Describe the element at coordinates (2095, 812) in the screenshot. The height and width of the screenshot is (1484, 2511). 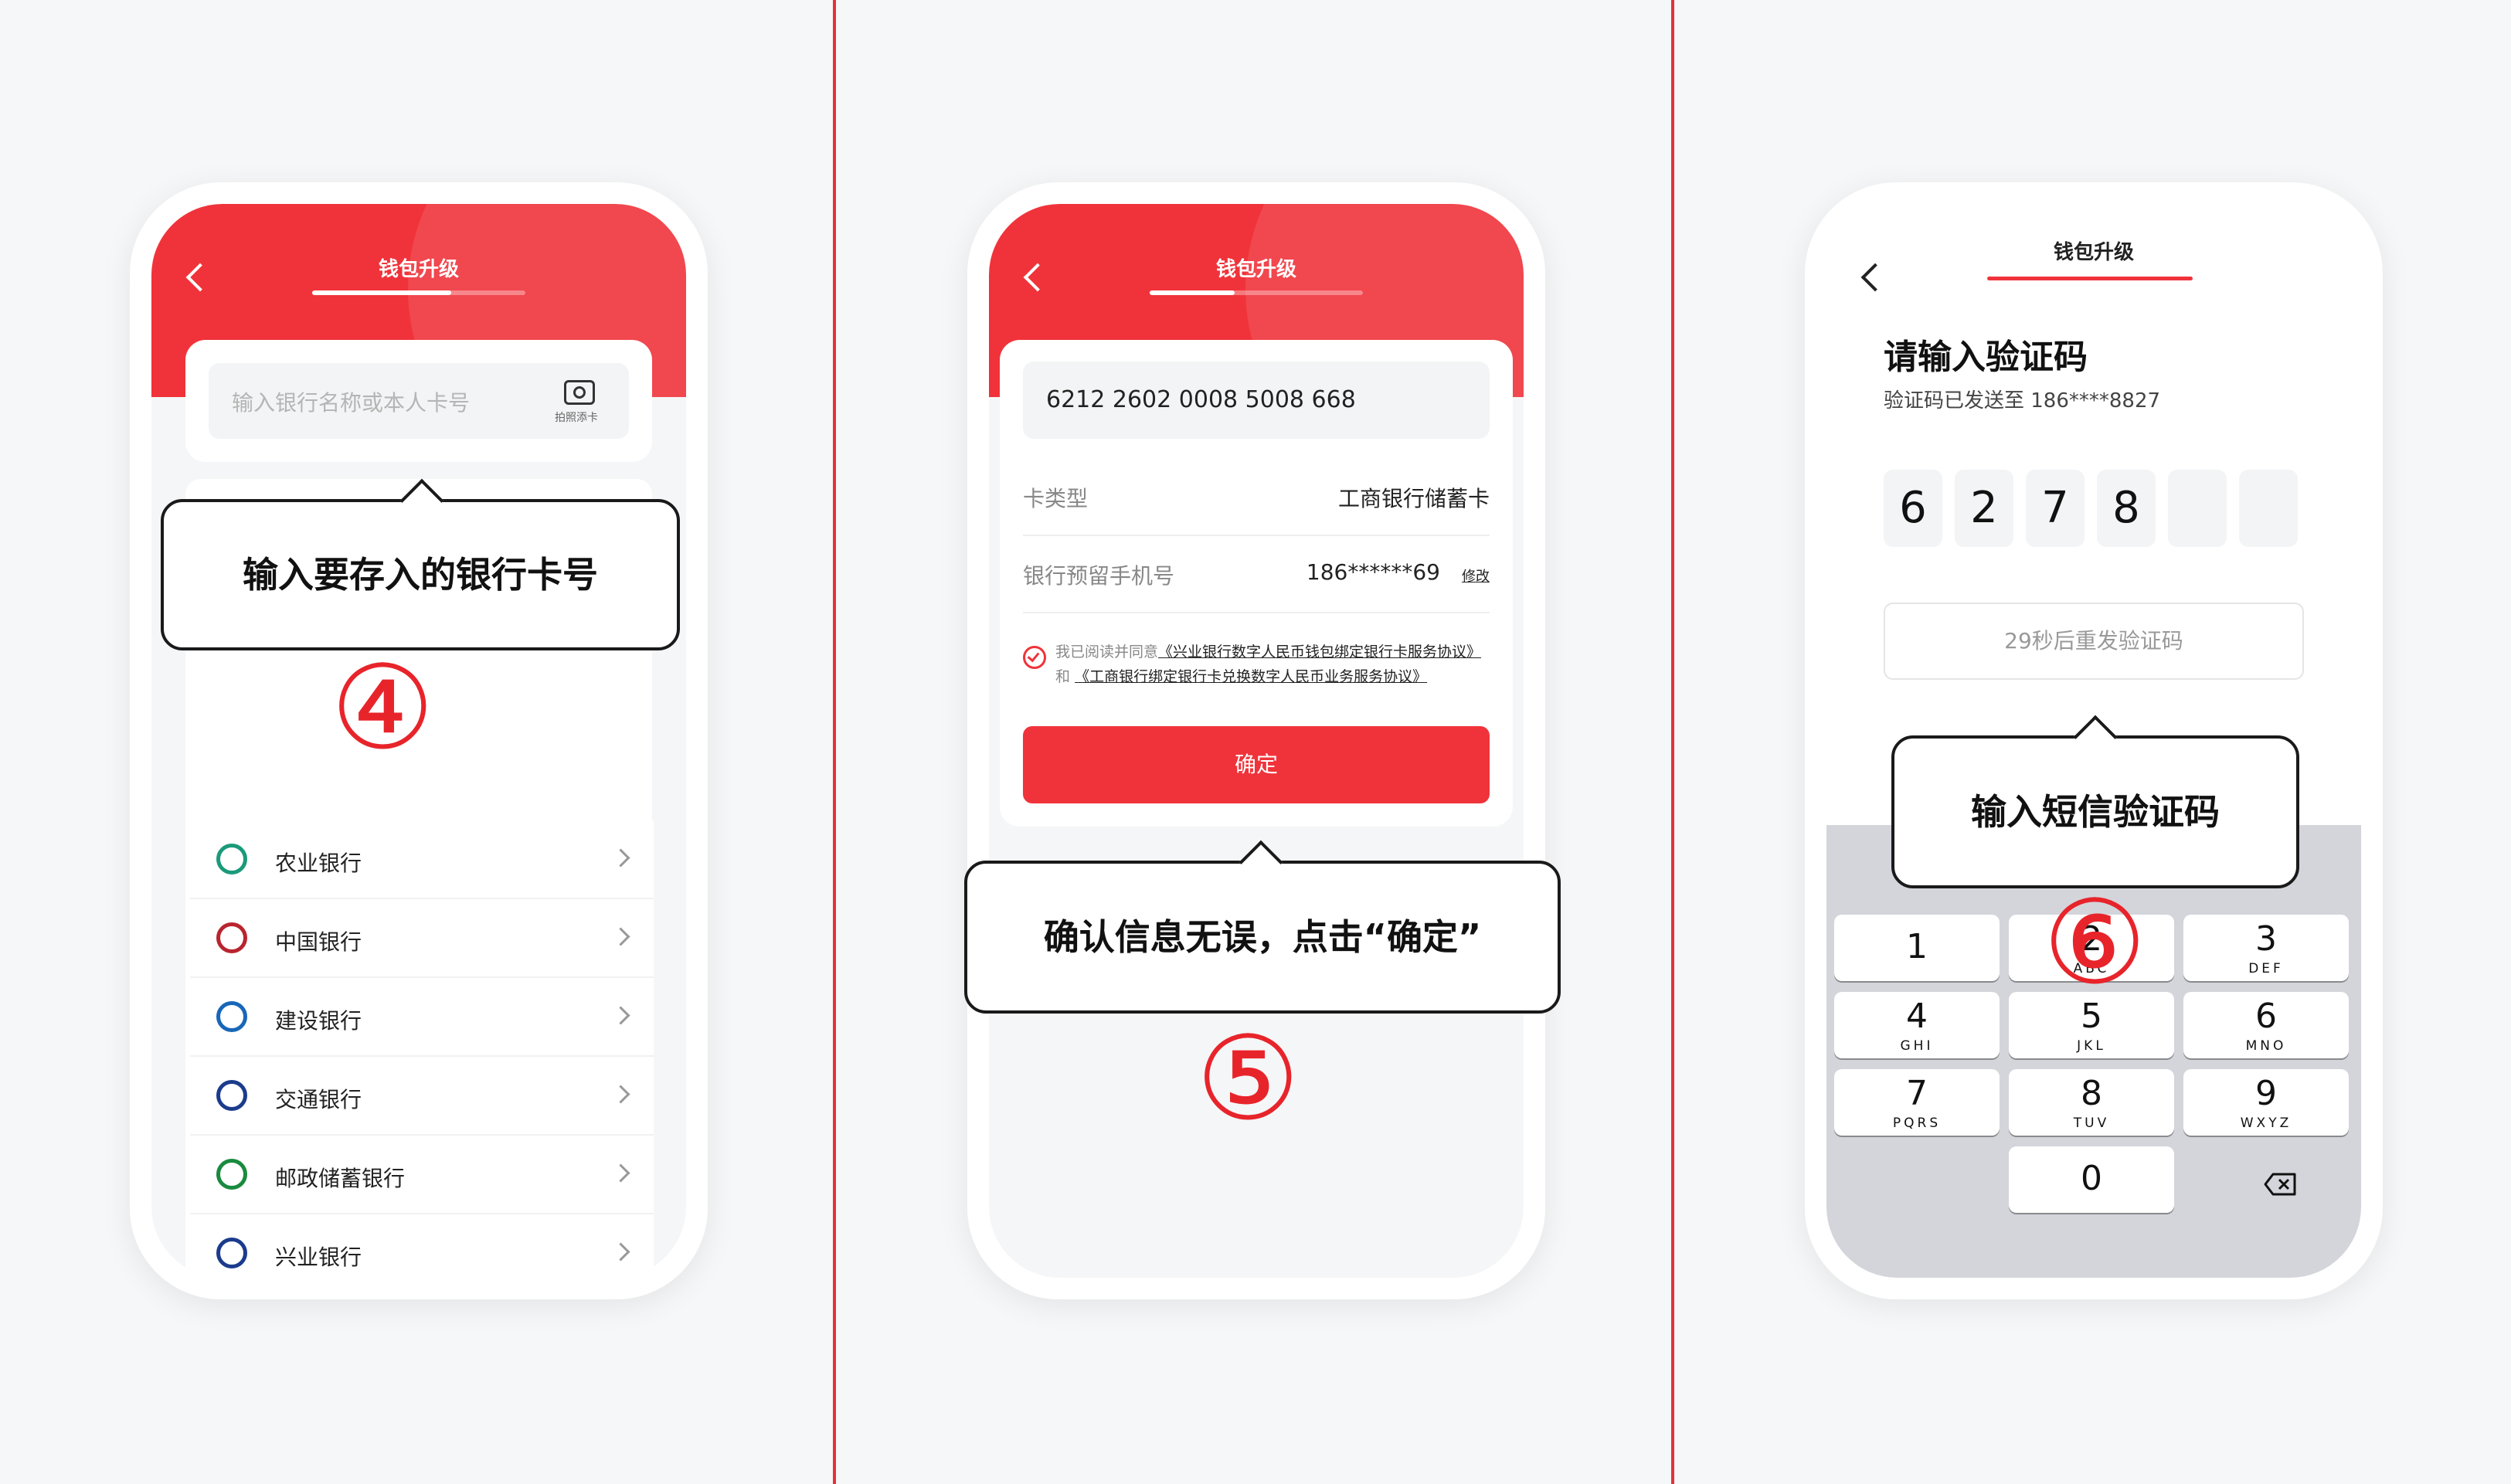
I see `callout-text: 输入短信验证码` at that location.